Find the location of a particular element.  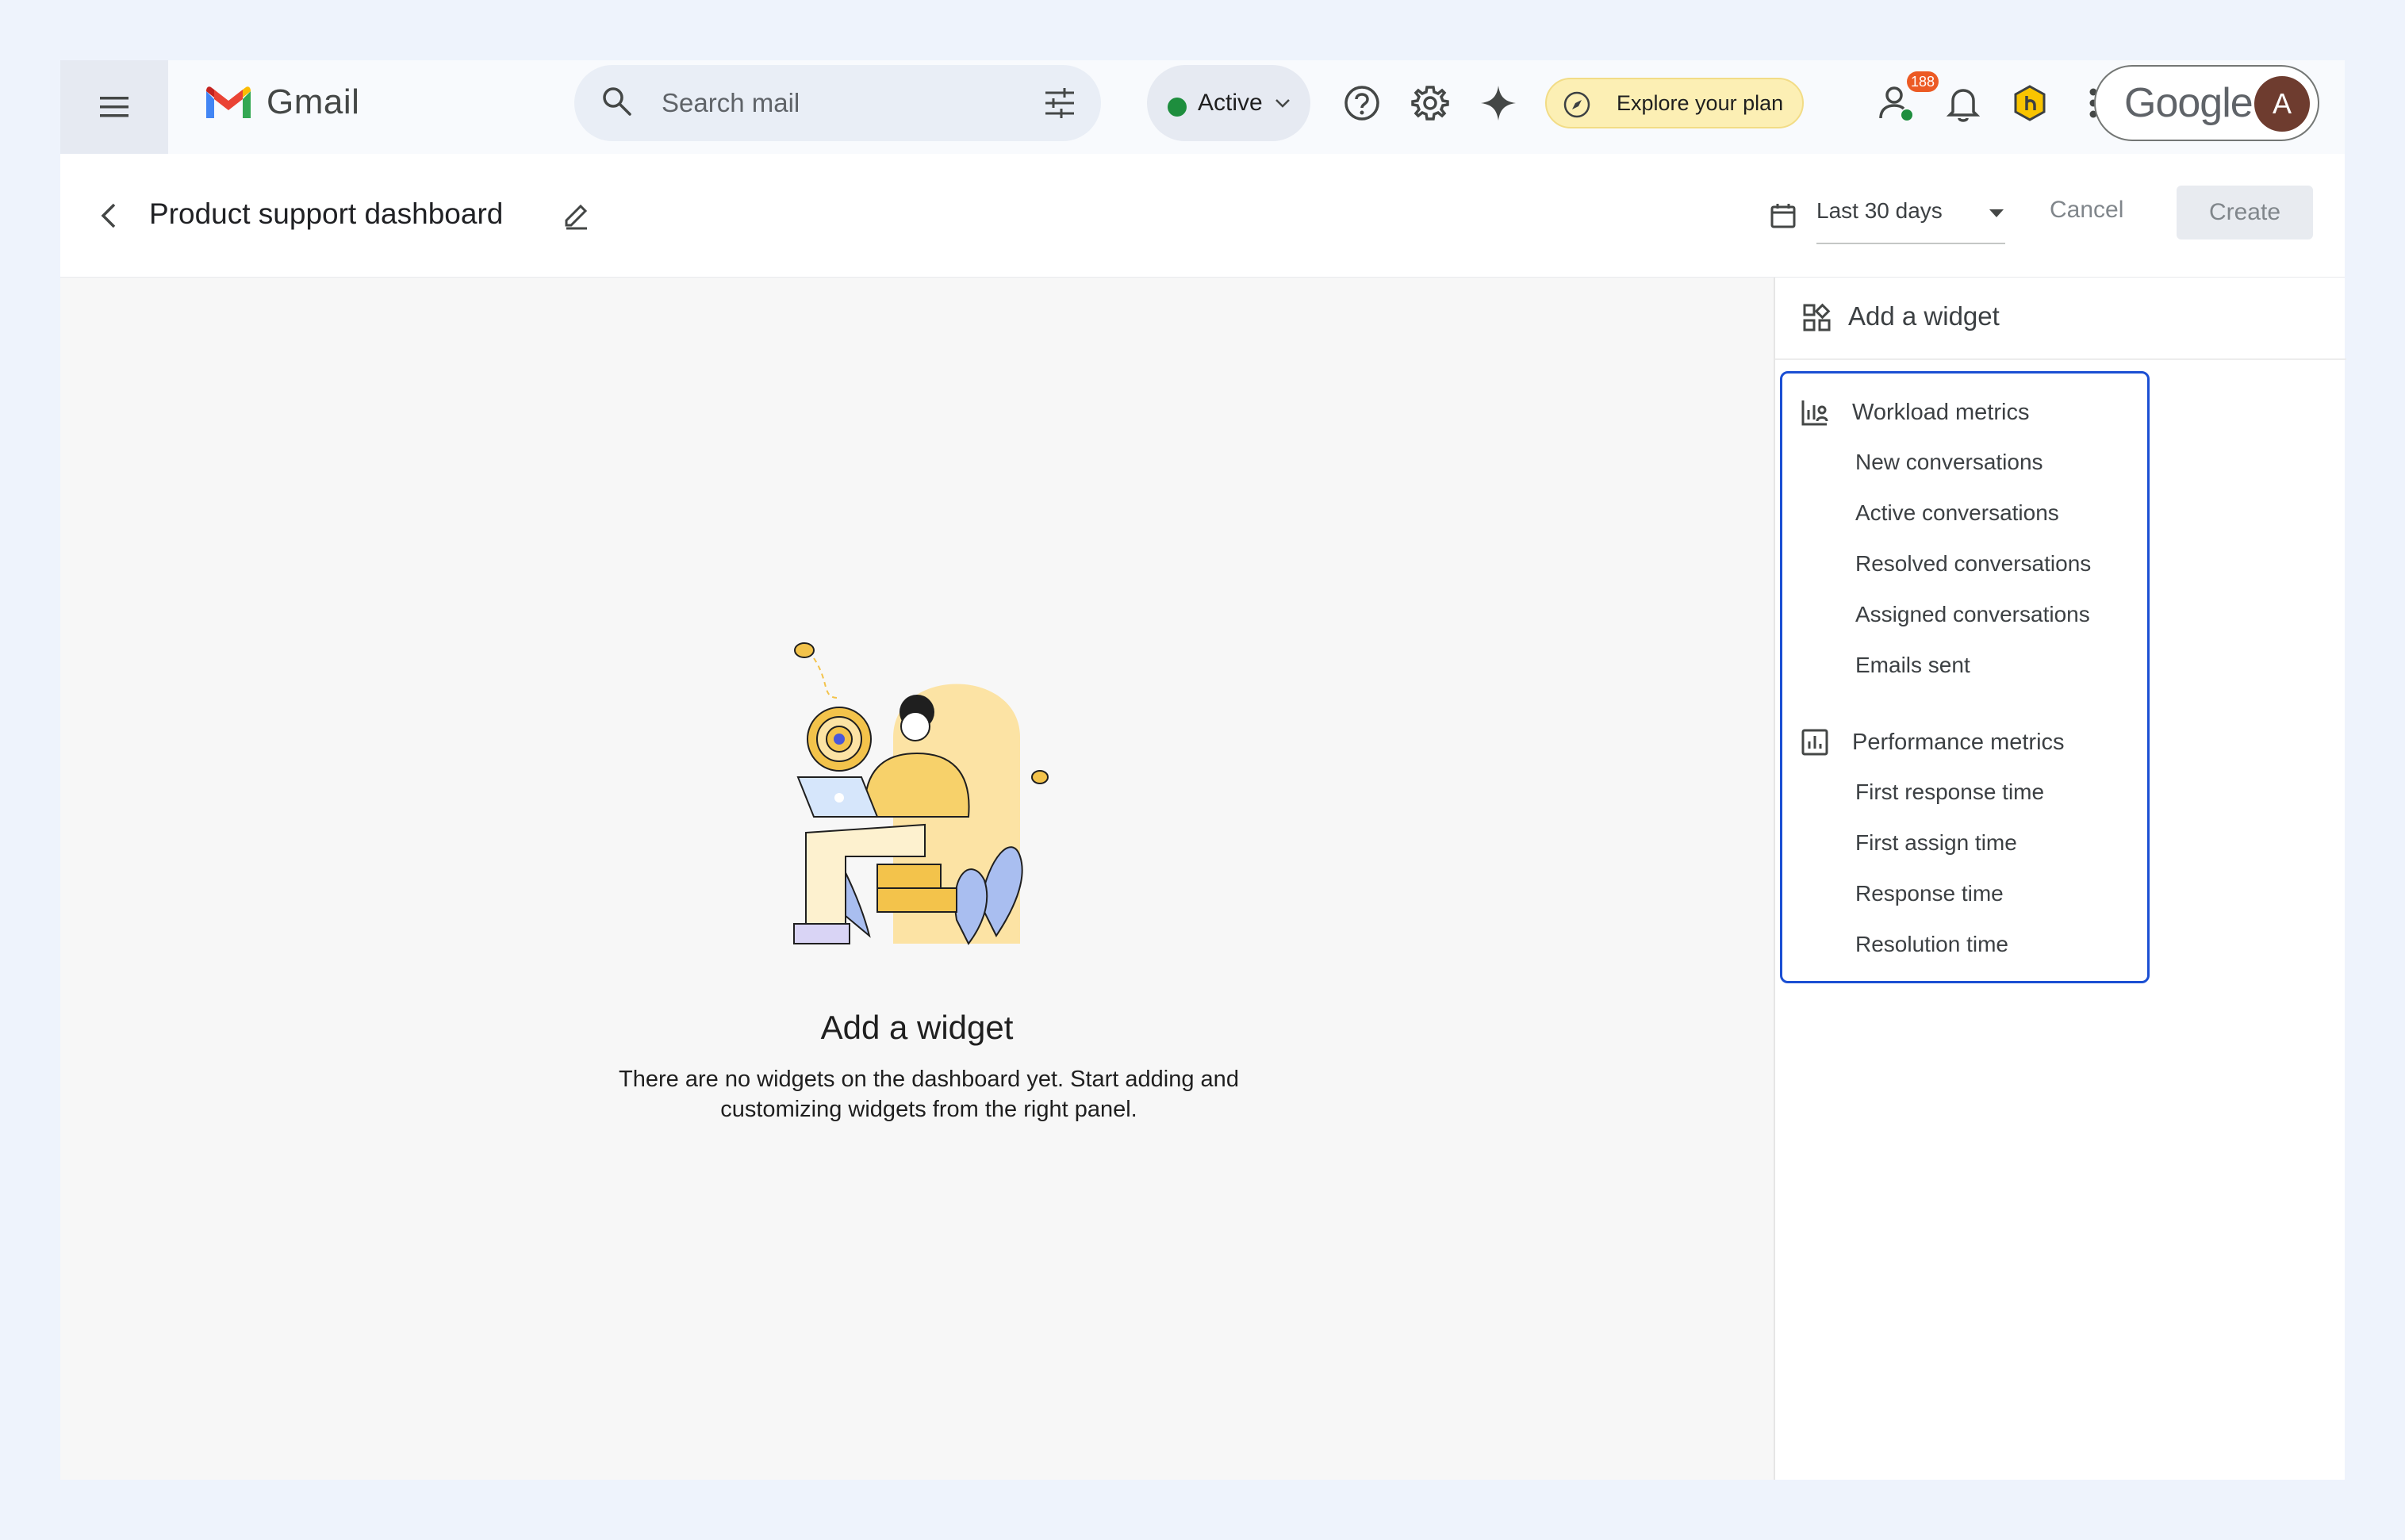

help-icon is located at coordinates (1362, 103).